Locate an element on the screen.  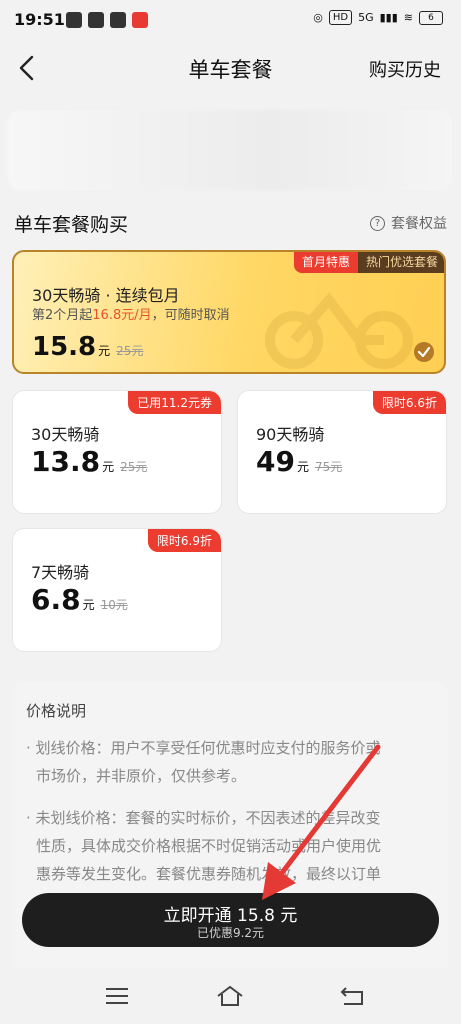
plan-price: 6.8 元 10元 is located at coordinates (79, 599).